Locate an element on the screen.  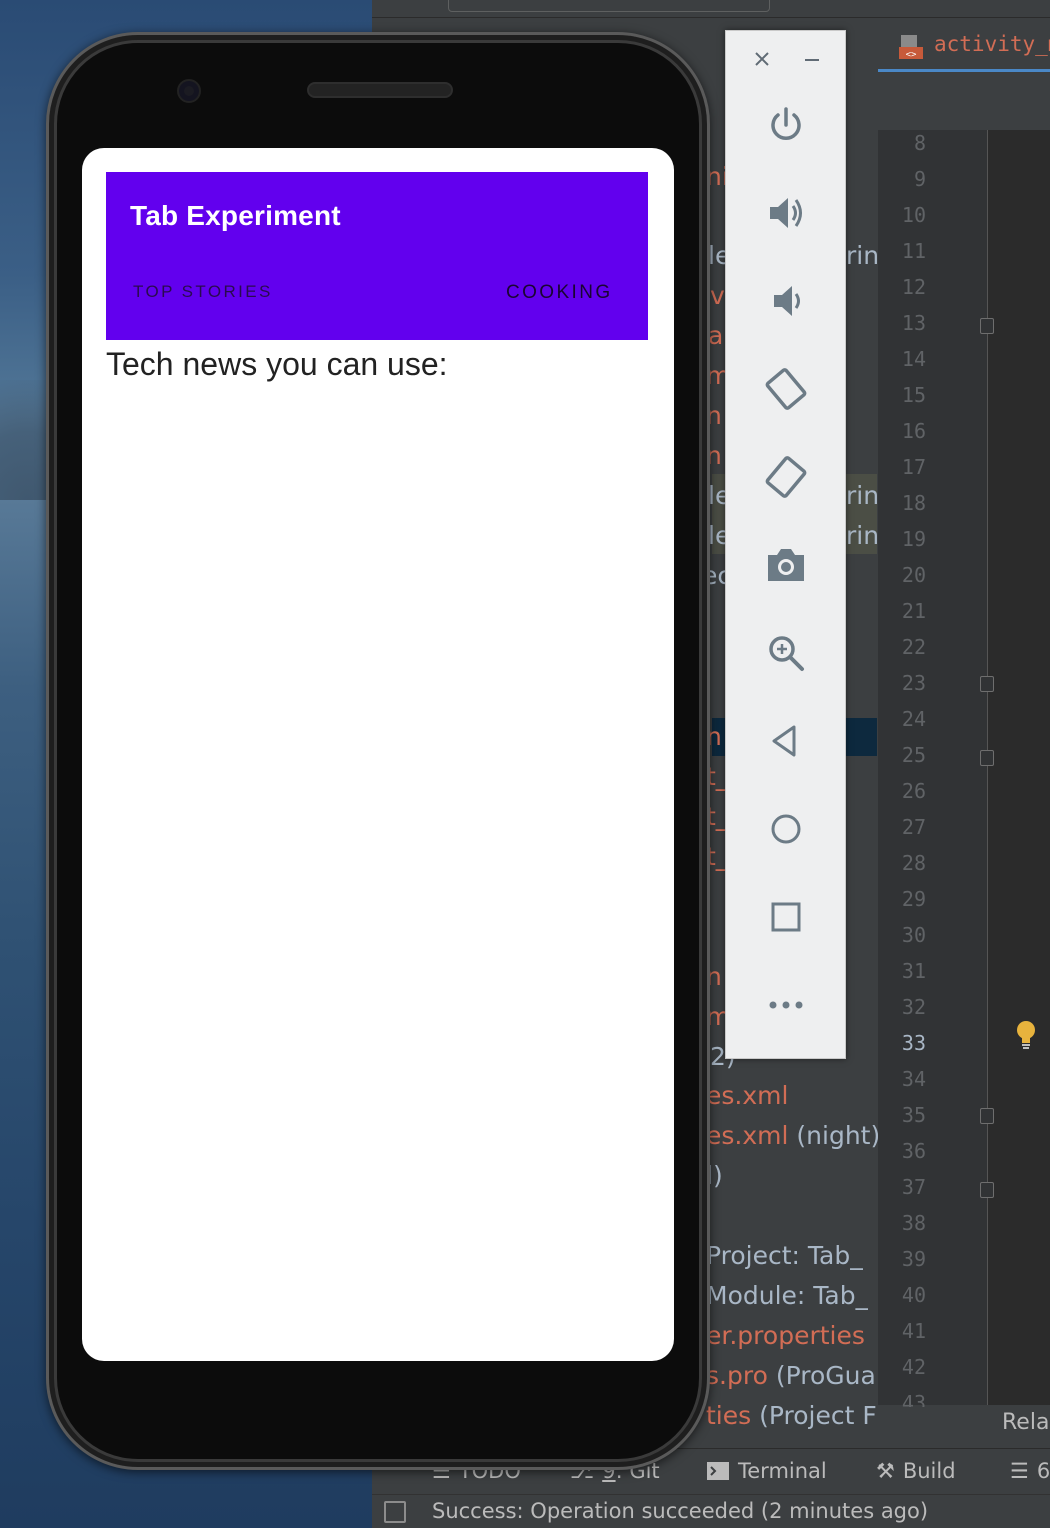
tab-cooking: COOKING is located at coordinates (559, 293).